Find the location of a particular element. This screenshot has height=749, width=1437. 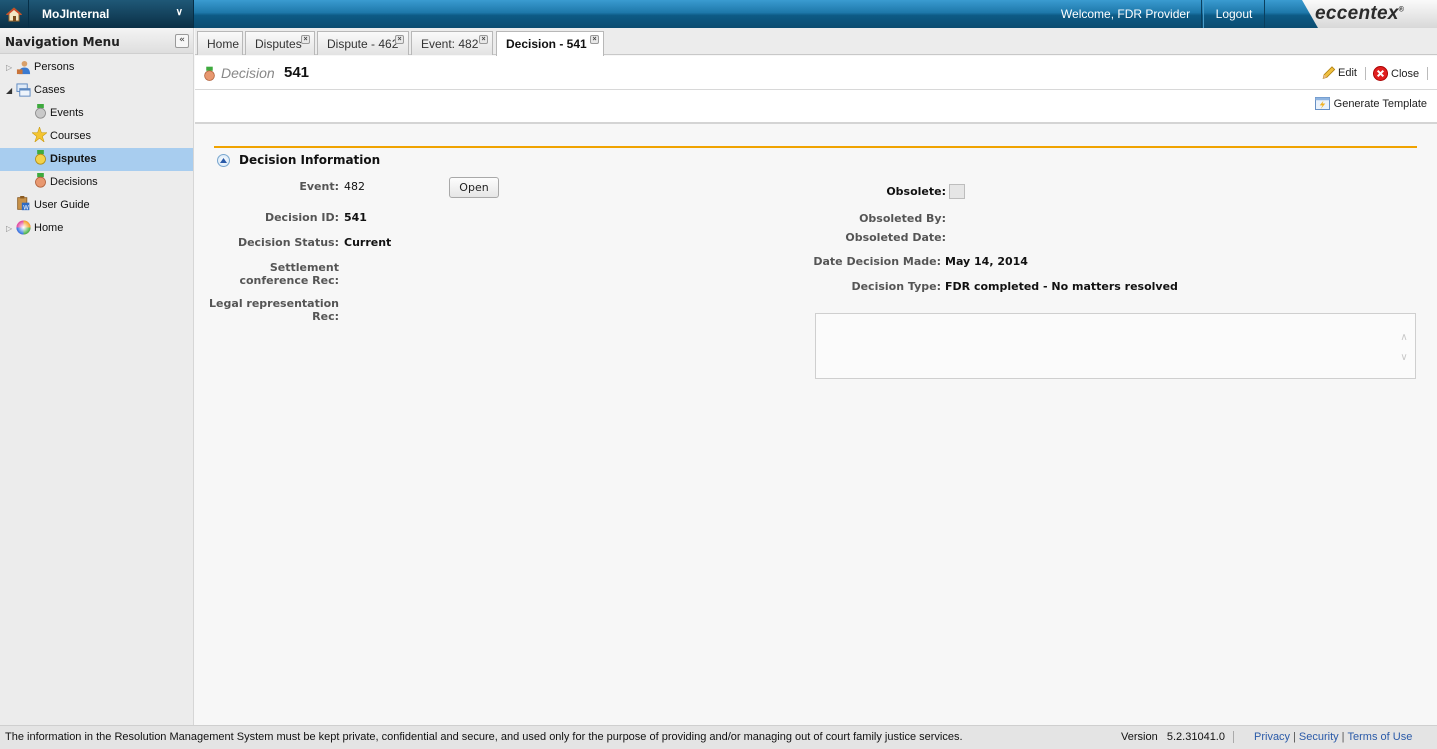

section-header: Decision Information is located at coordinates (298, 160).